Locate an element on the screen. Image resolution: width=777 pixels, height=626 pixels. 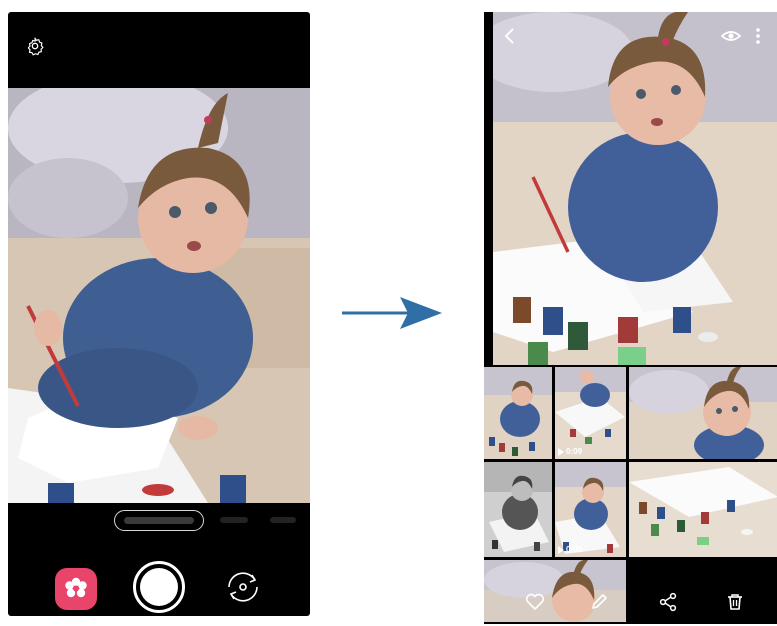
heart-icon is located at coordinates (535, 602).